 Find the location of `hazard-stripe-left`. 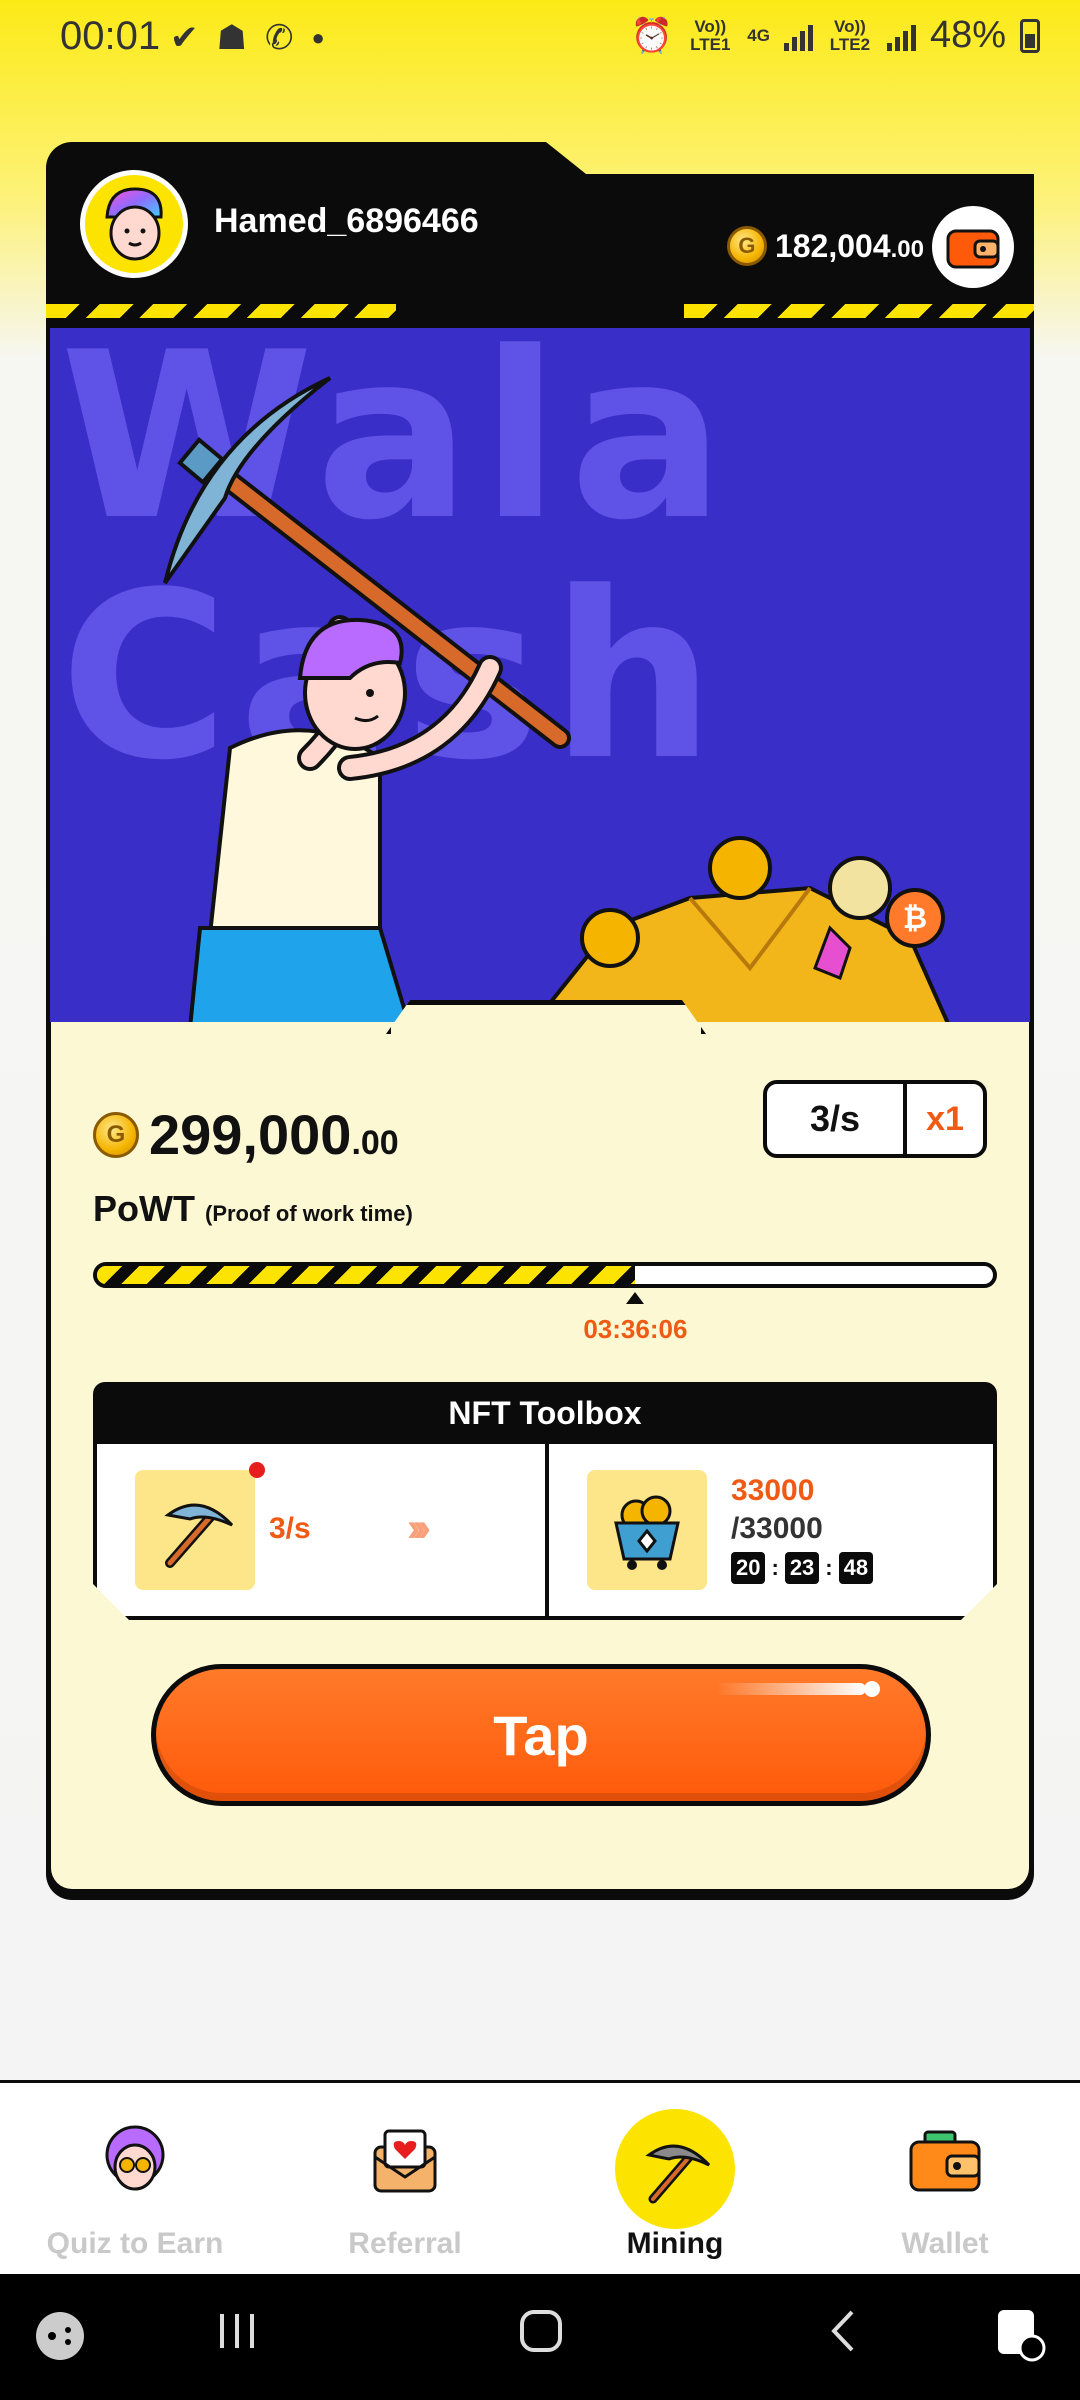

hazard-stripe-left is located at coordinates (221, 311).